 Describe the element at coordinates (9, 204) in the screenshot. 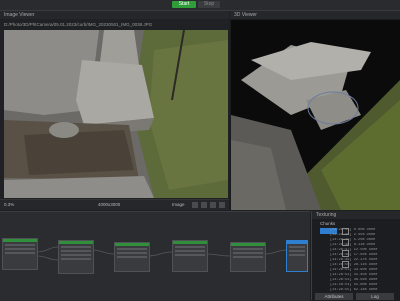

I see `zoom-level: 0.3%` at that location.